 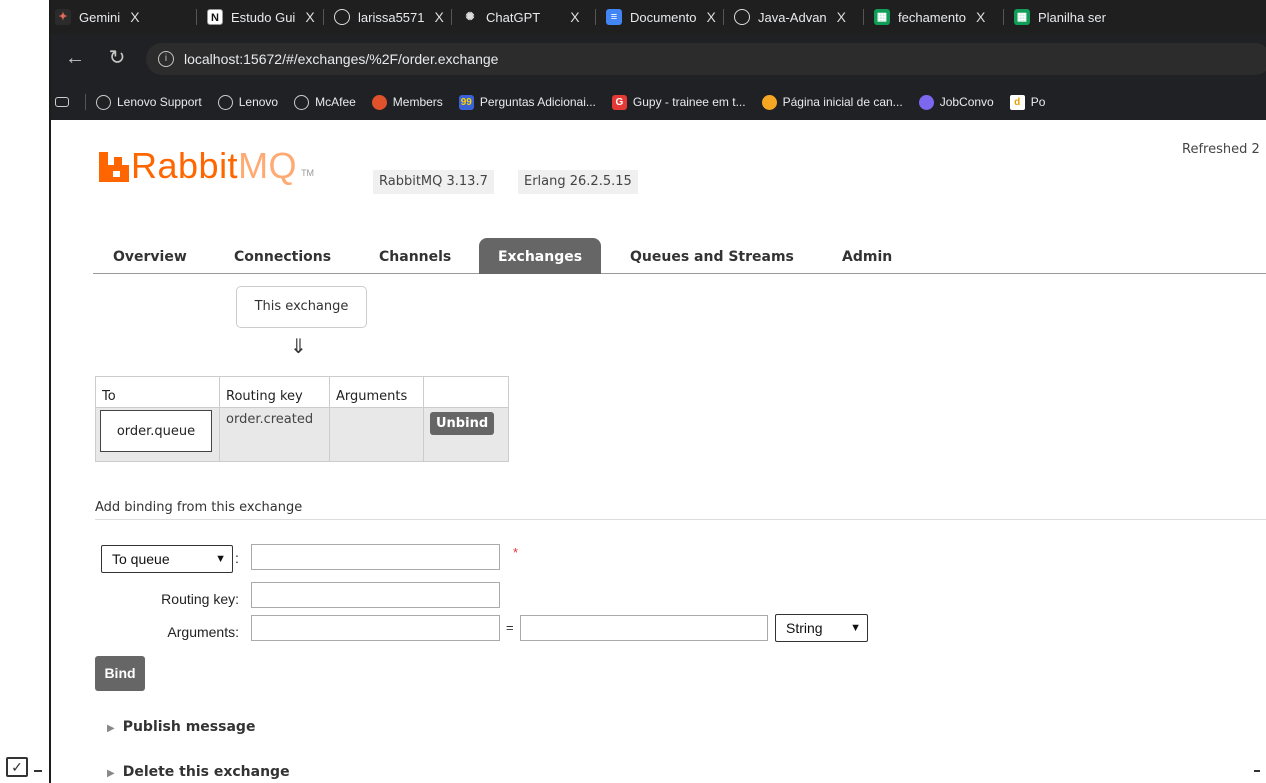 What do you see at coordinates (821, 628) in the screenshot?
I see `argument-type-select: String ▼` at bounding box center [821, 628].